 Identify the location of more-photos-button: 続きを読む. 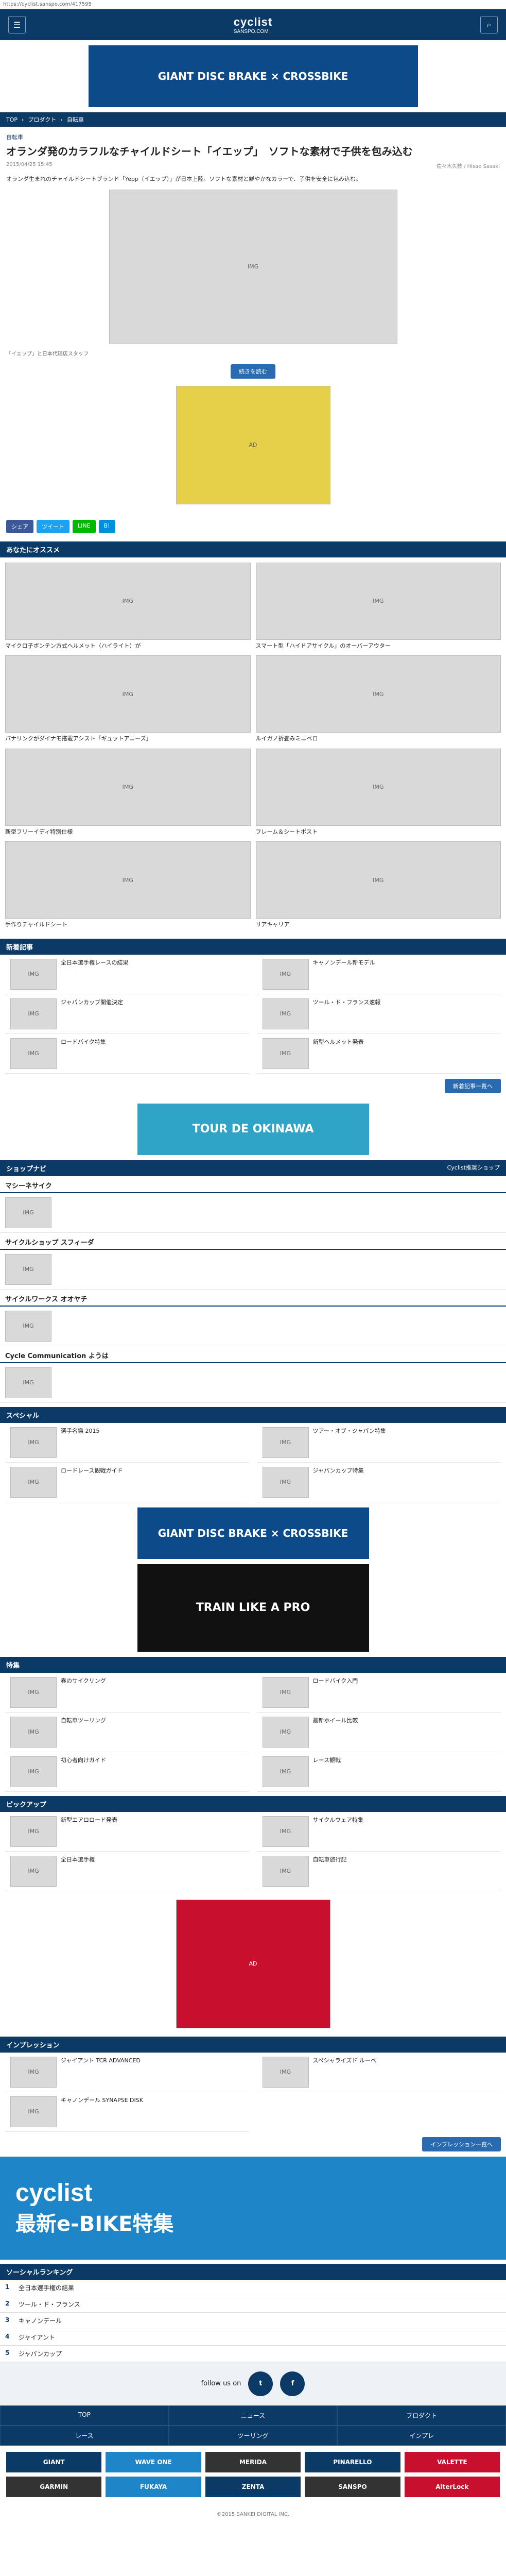
(253, 371).